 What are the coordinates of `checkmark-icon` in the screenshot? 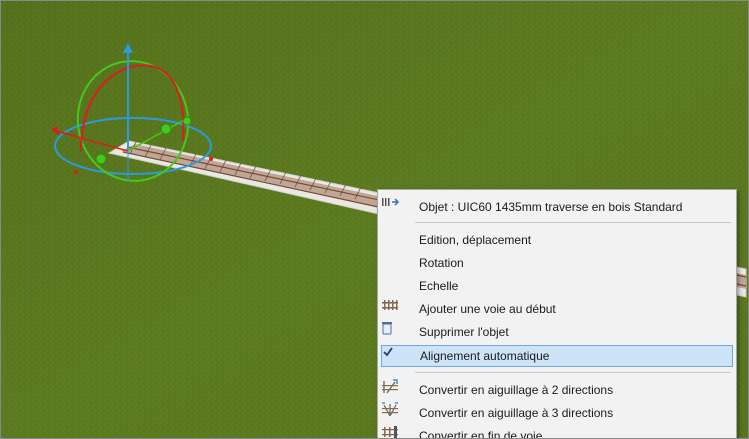 It's located at (397, 356).